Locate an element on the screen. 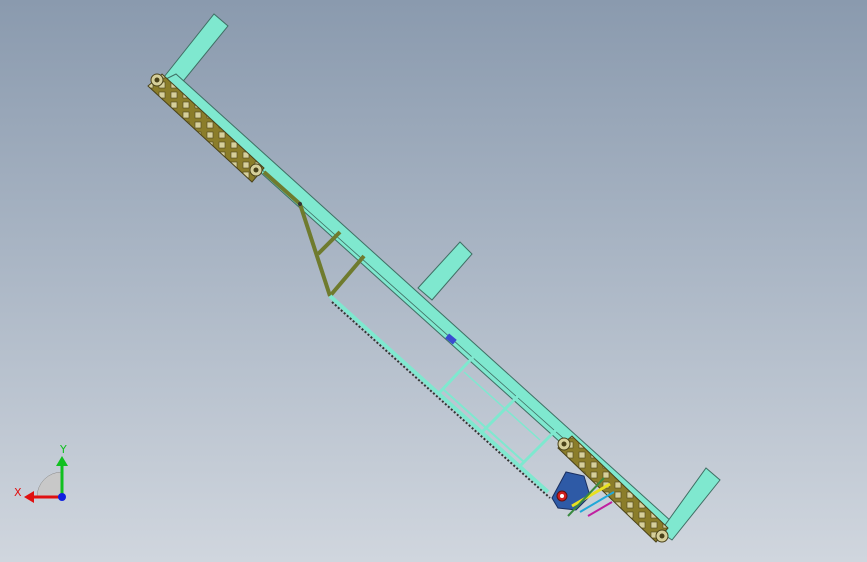 The image size is (867, 562). x-axis-label: X is located at coordinates (18, 492).